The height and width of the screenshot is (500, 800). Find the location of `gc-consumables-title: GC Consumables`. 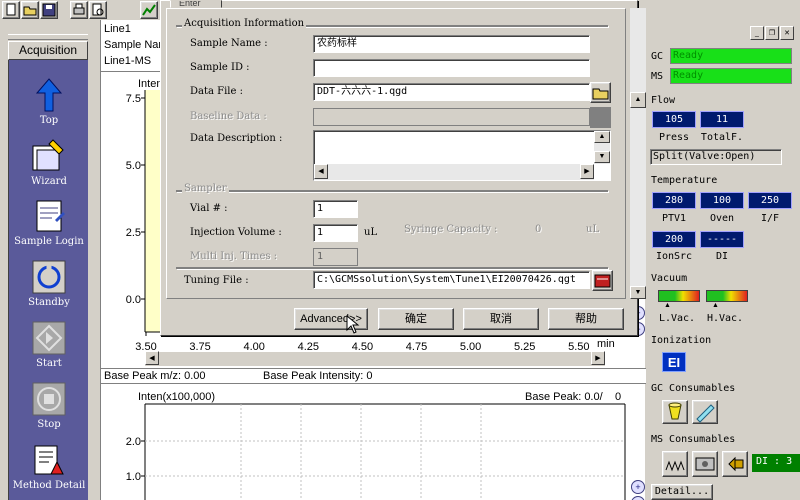

gc-consumables-title: GC Consumables is located at coordinates (693, 388).